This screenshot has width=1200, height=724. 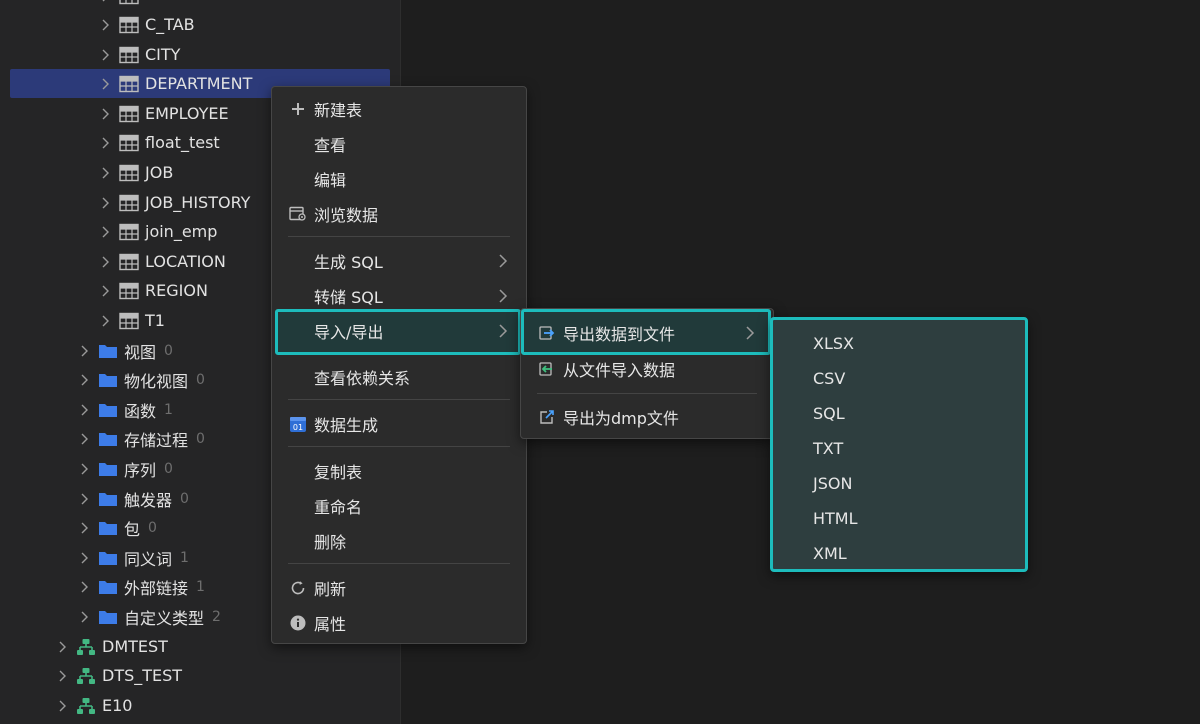 What do you see at coordinates (176, 290) in the screenshot?
I see `tree-item-label: REGION` at bounding box center [176, 290].